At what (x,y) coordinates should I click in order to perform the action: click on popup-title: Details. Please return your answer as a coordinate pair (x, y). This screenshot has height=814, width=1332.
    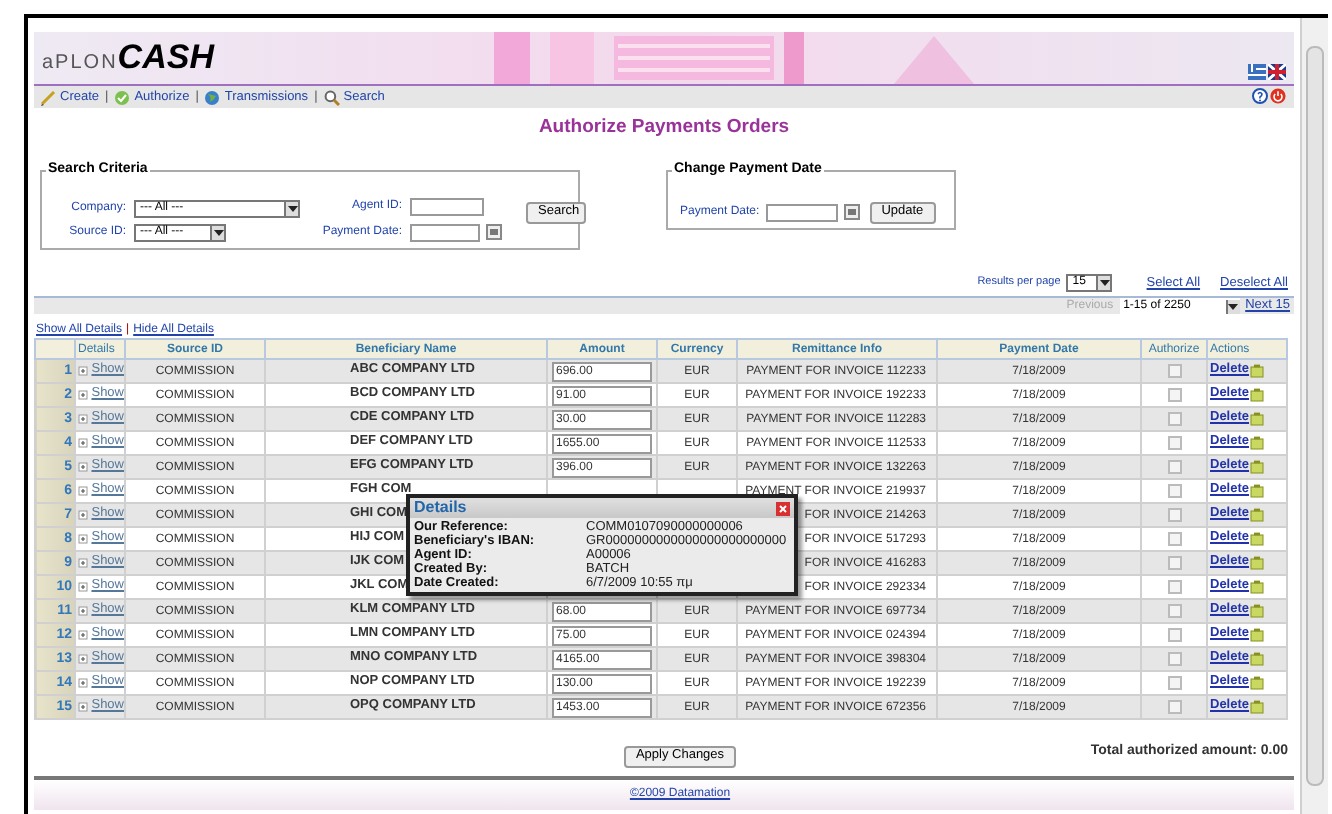
    Looking at the image, I should click on (440, 508).